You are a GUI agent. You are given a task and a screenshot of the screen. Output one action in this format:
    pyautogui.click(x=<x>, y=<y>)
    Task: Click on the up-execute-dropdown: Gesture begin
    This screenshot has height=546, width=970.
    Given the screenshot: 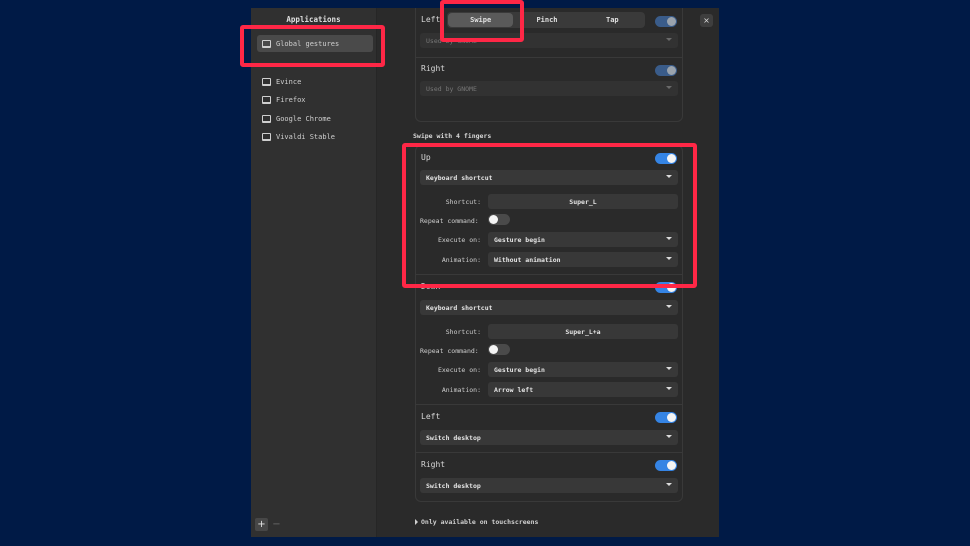 What is the action you would take?
    pyautogui.click(x=583, y=239)
    